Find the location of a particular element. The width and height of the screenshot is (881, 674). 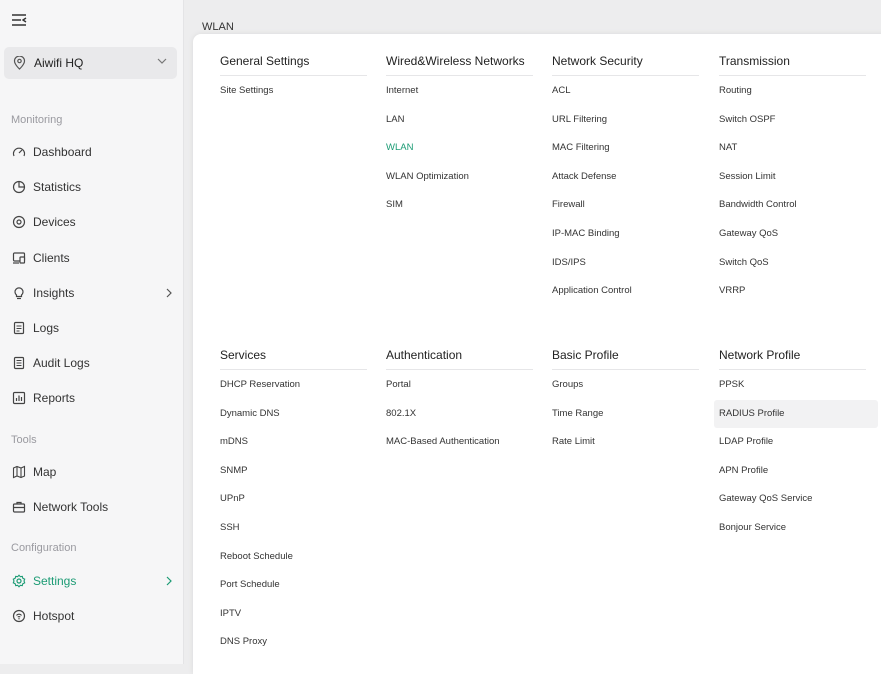

menu-item-ssh: SSH is located at coordinates (293, 528).